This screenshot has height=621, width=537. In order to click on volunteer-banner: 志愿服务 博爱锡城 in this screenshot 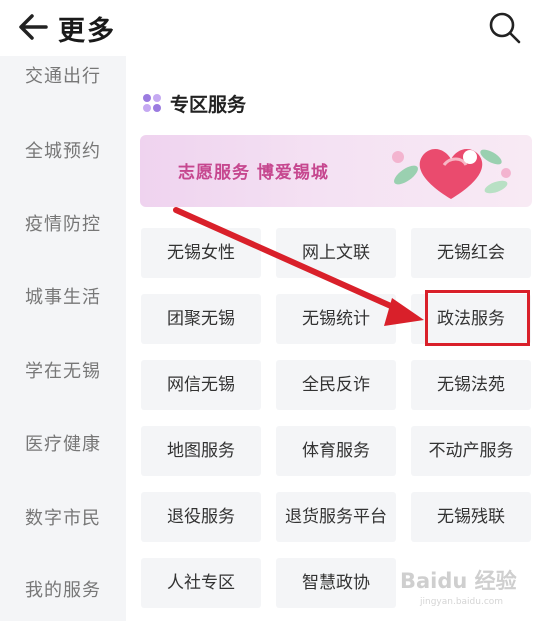, I will do `click(336, 171)`.